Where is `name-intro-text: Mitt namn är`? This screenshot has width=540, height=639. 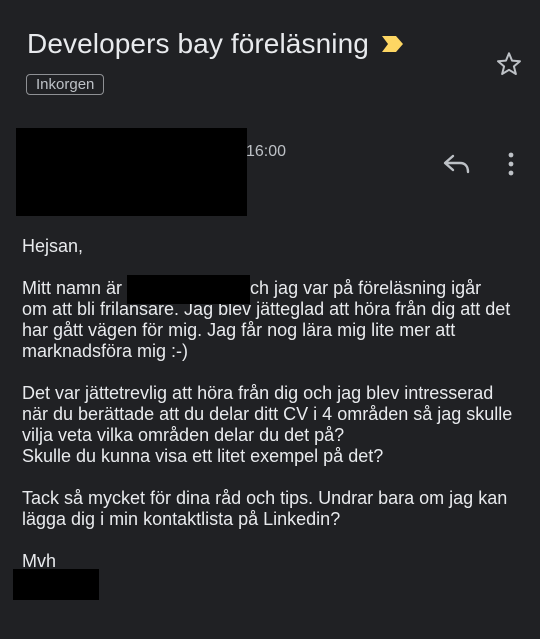 name-intro-text: Mitt namn är is located at coordinates (75, 288).